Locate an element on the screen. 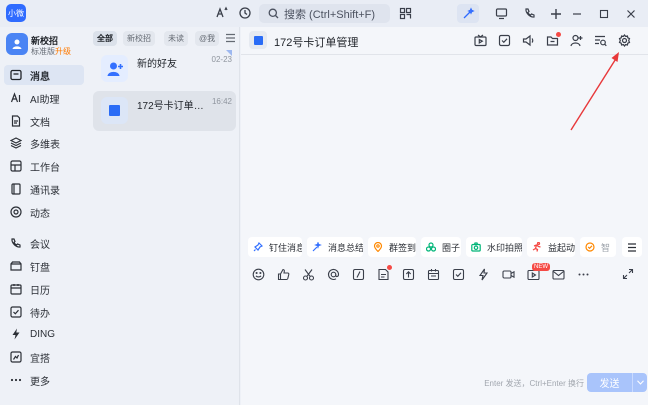 This screenshot has height=405, width=648. conversation-time: 02-23 is located at coordinates (221, 59).